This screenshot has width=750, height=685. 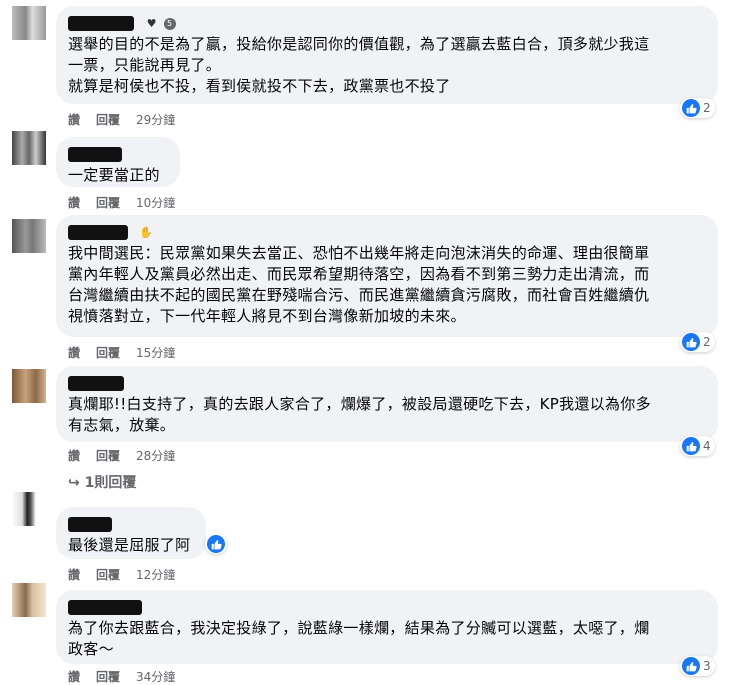 What do you see at coordinates (169, 24) in the screenshot?
I see `badge-count: 5` at bounding box center [169, 24].